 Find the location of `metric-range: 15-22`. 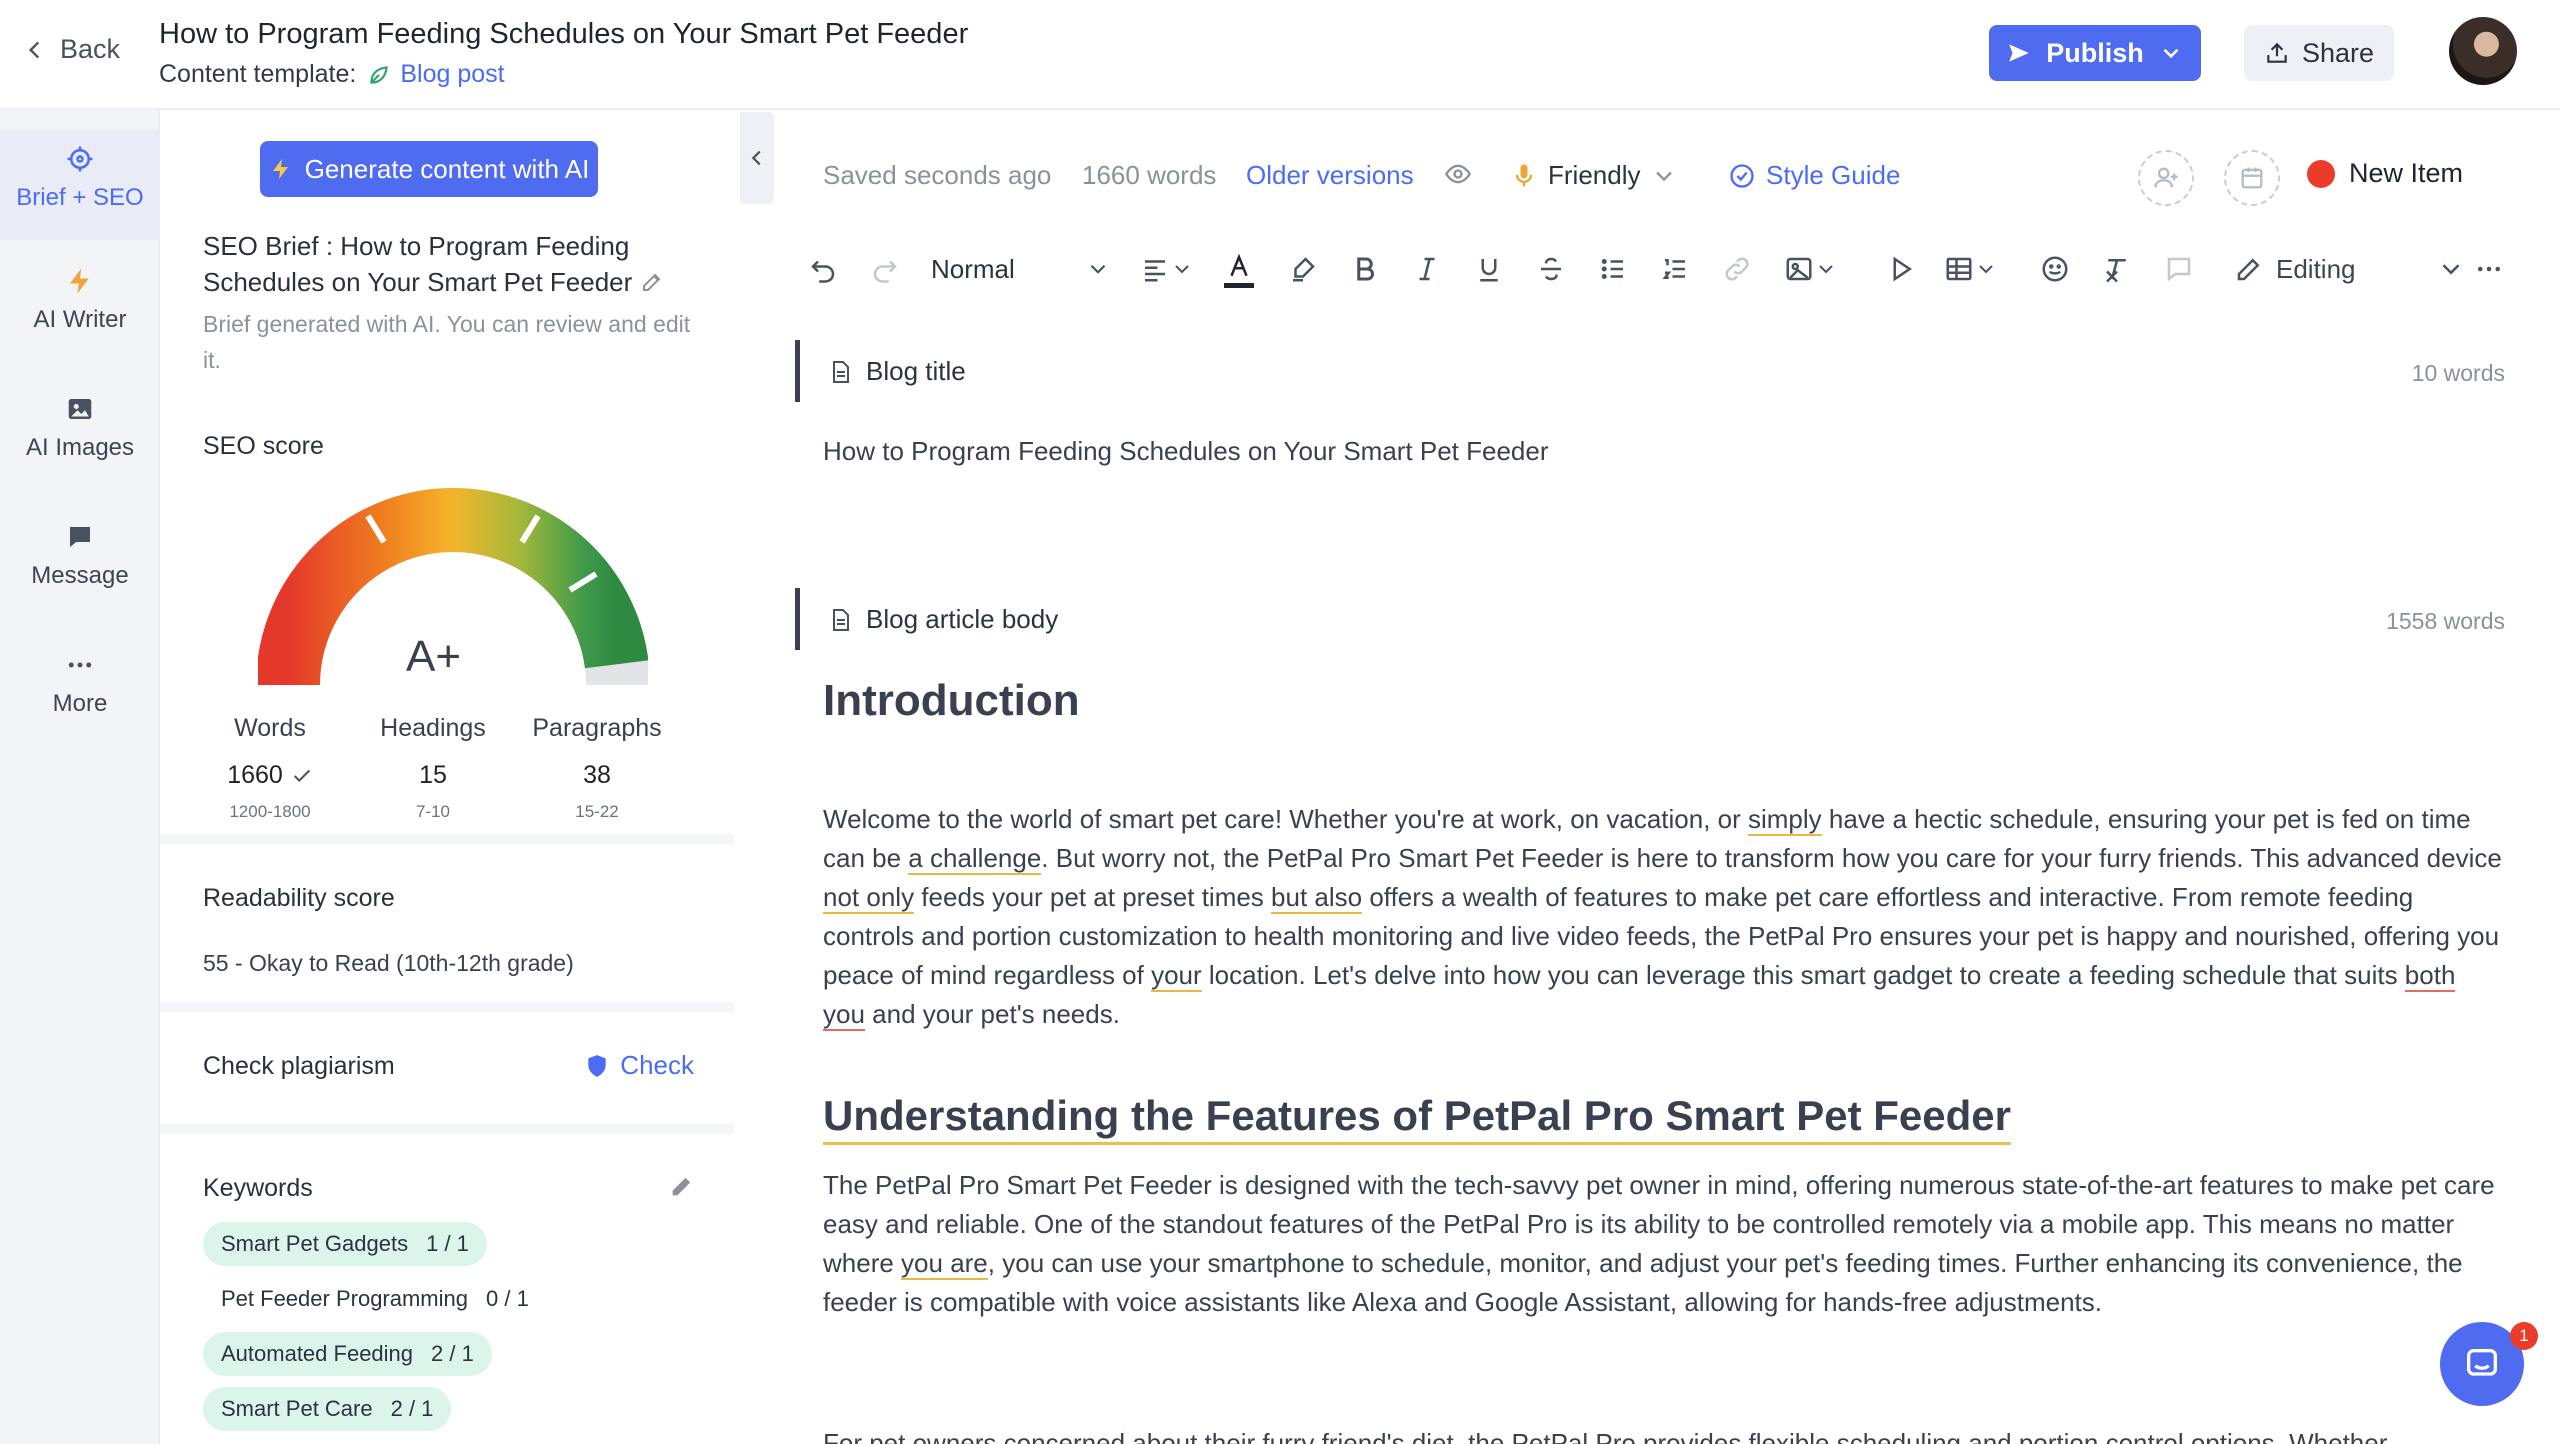

metric-range: 15-22 is located at coordinates (597, 811).